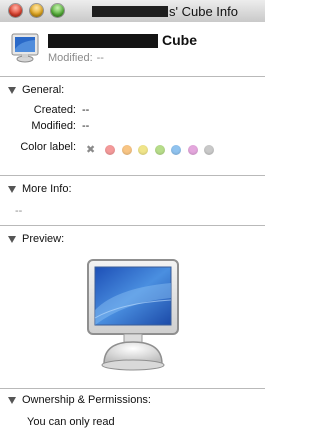 This screenshot has height=437, width=320. I want to click on color-dot-green, so click(159, 149).